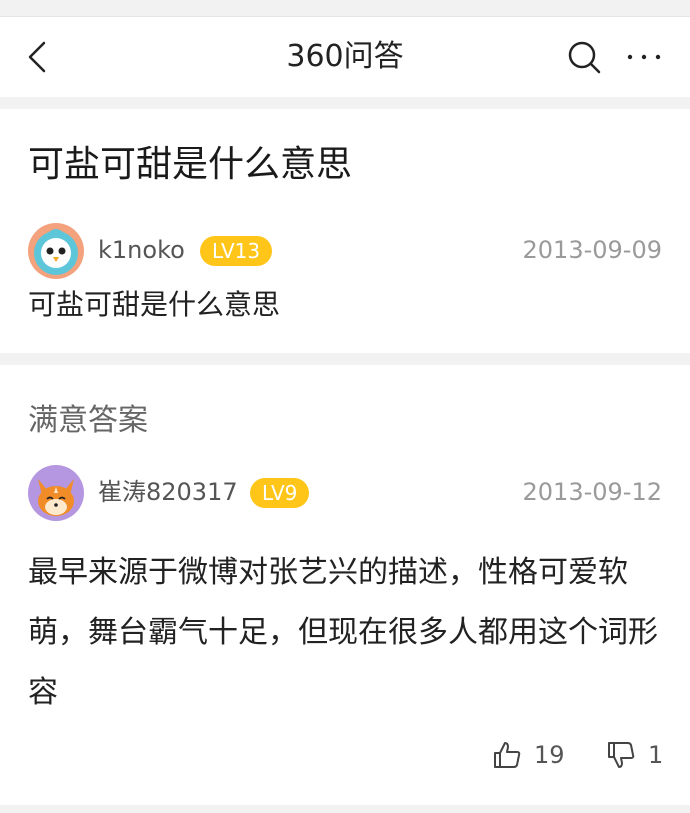 The height and width of the screenshot is (813, 690). I want to click on dislike-button: 1, so click(634, 755).